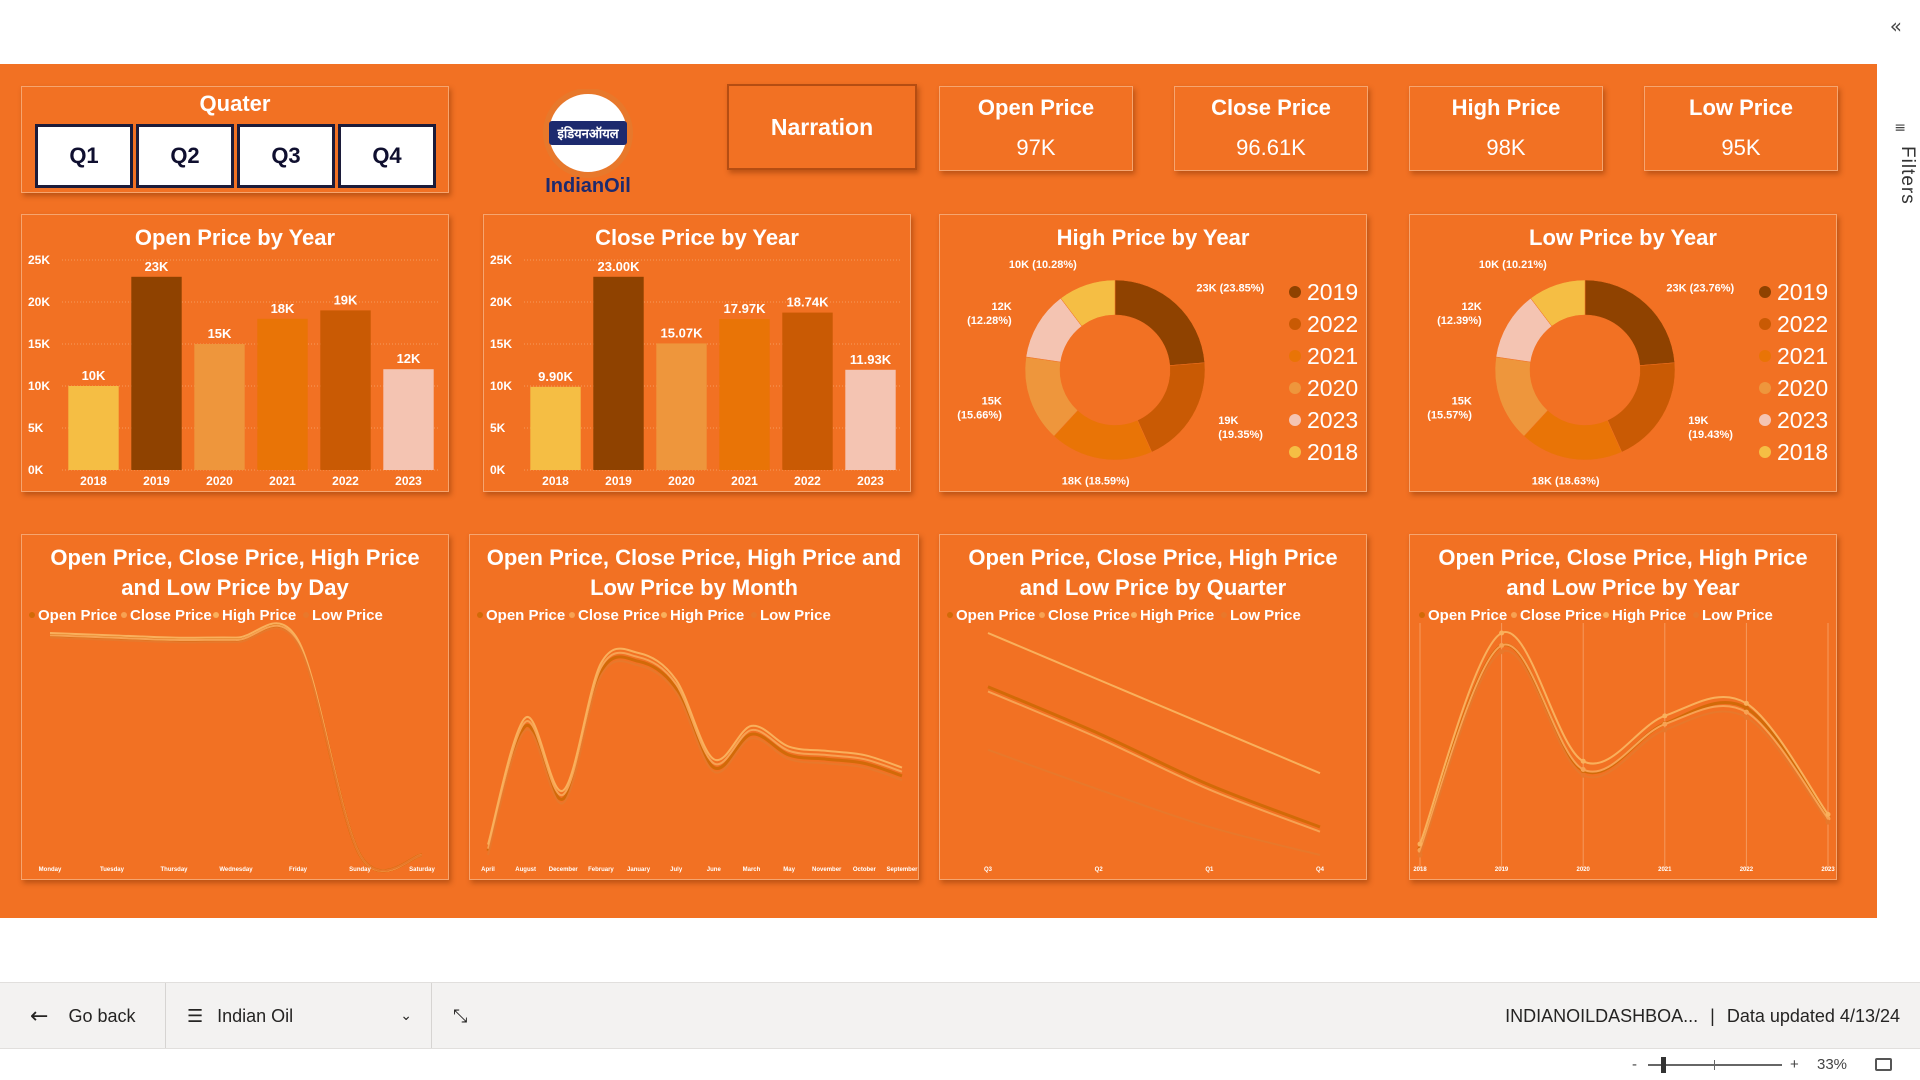 This screenshot has height=1080, width=1920. Describe the element at coordinates (156, 373) in the screenshot. I see `bar-2019` at that location.